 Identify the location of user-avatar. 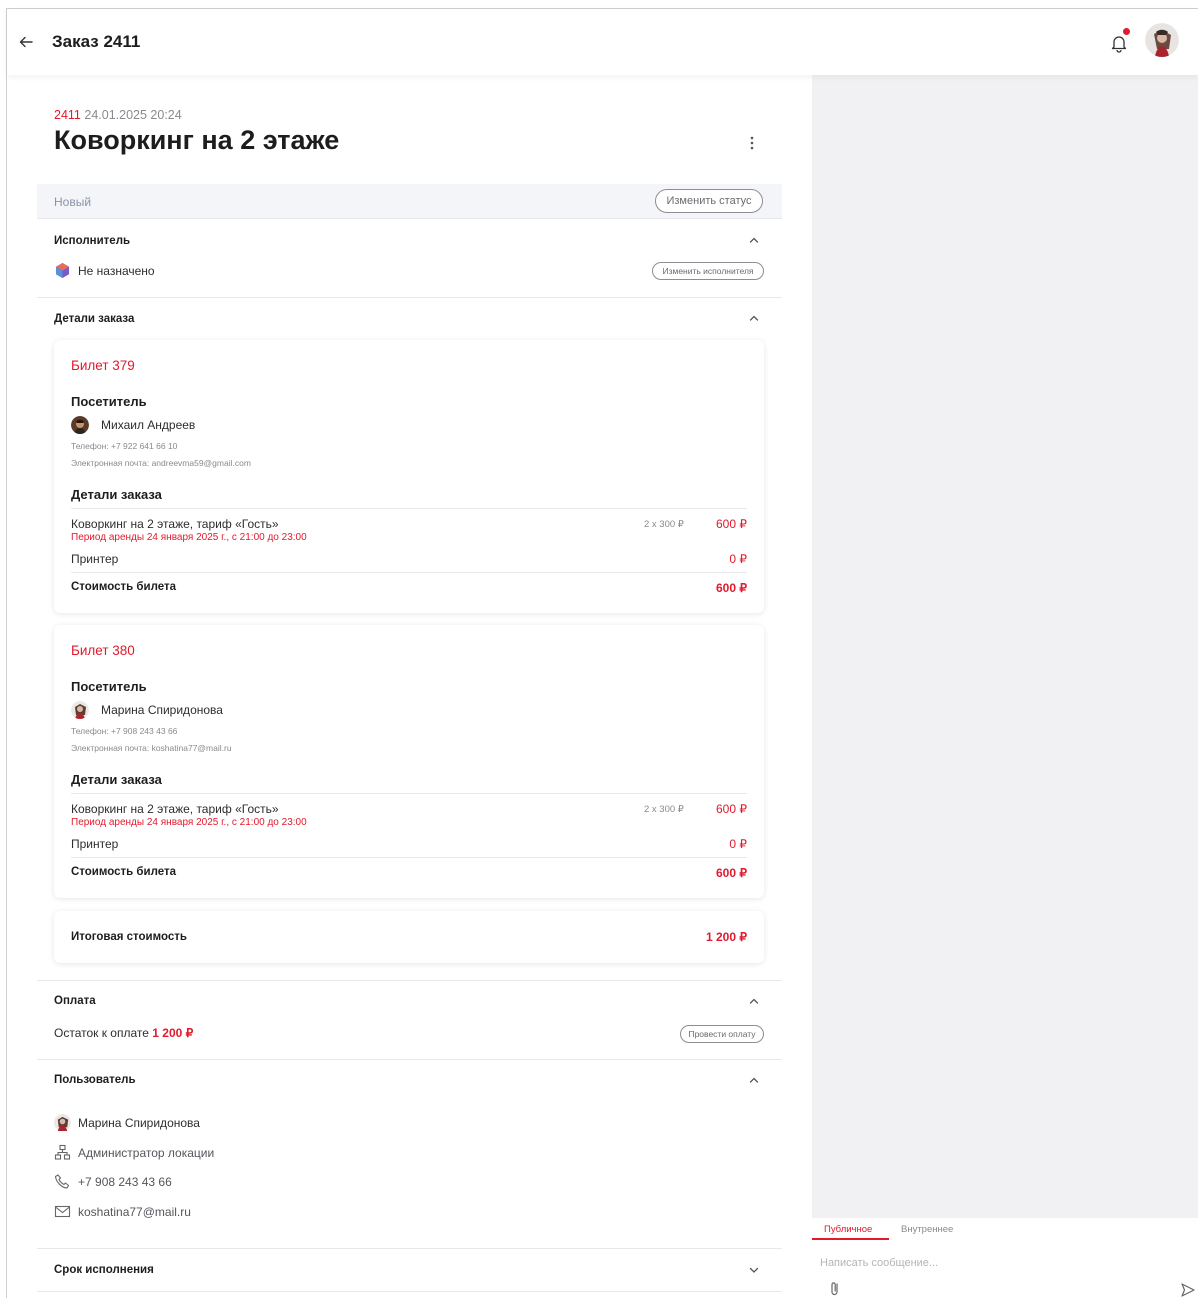
(1162, 40).